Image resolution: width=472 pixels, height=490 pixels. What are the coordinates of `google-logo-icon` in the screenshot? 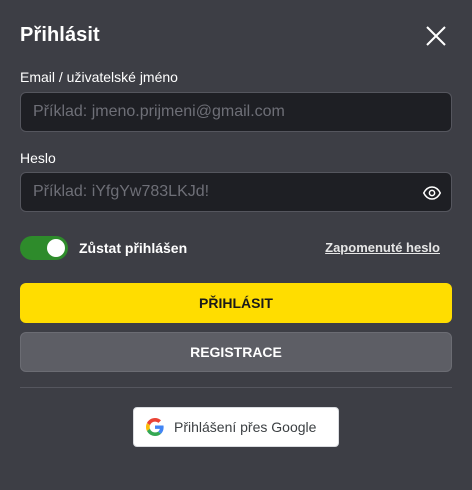 It's located at (155, 427).